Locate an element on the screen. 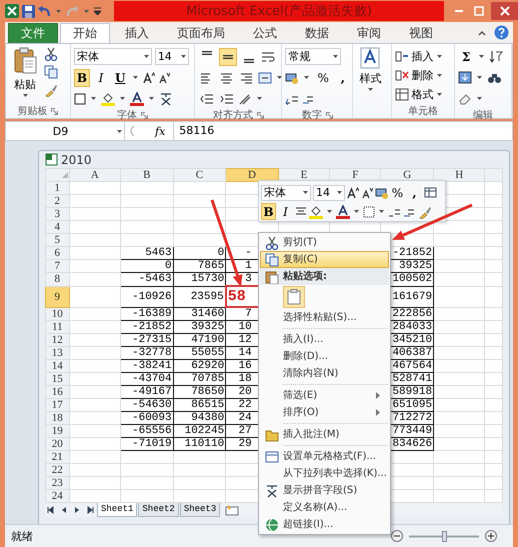  number-format-field: 常规 is located at coordinates (313, 56).